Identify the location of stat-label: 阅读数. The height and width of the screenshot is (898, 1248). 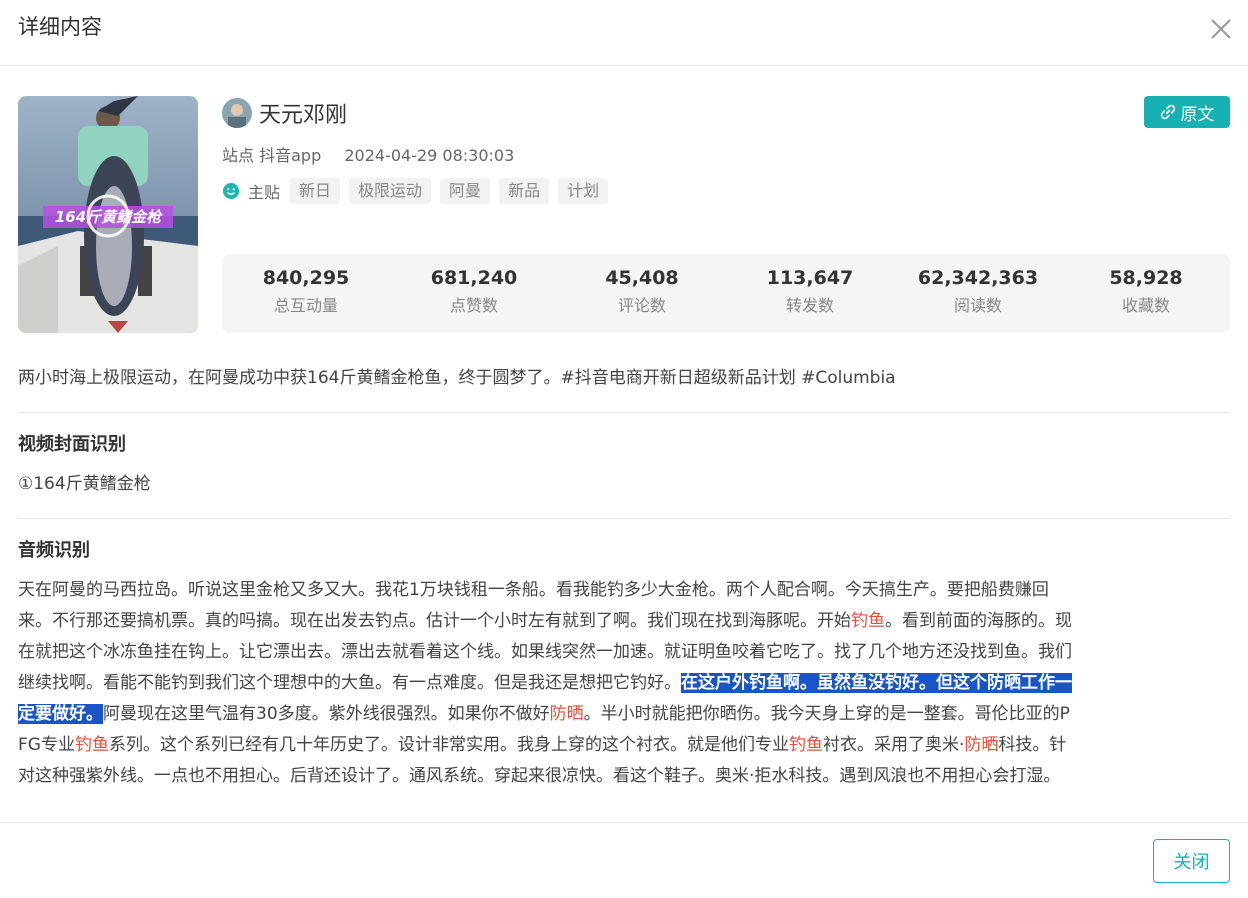
(977, 305).